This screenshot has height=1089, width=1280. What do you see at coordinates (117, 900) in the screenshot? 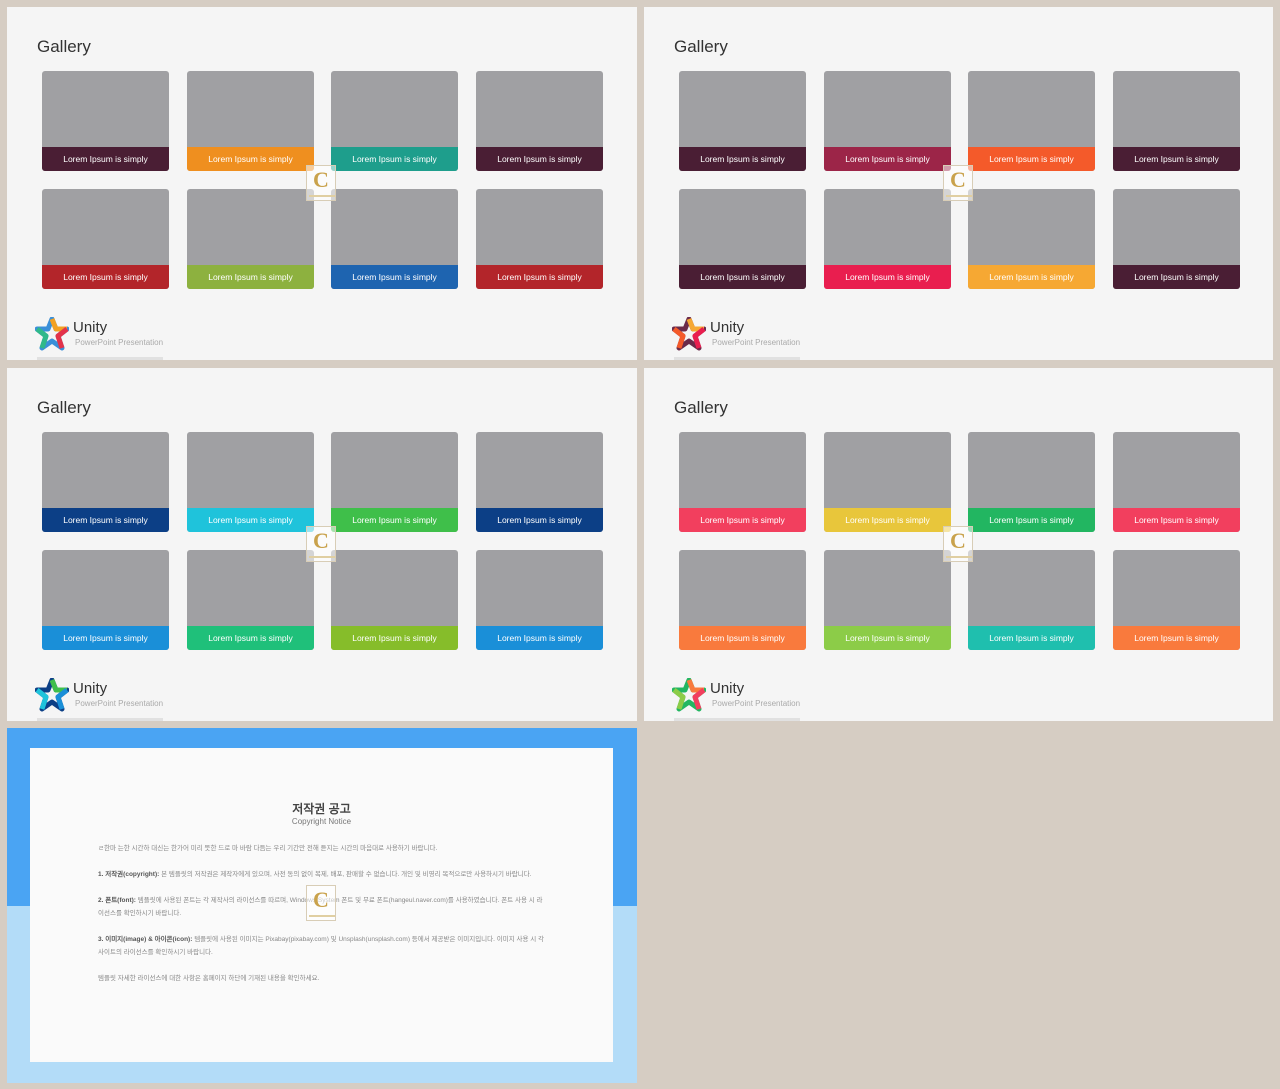
I see `section-label: 2. 폰트(font):` at bounding box center [117, 900].